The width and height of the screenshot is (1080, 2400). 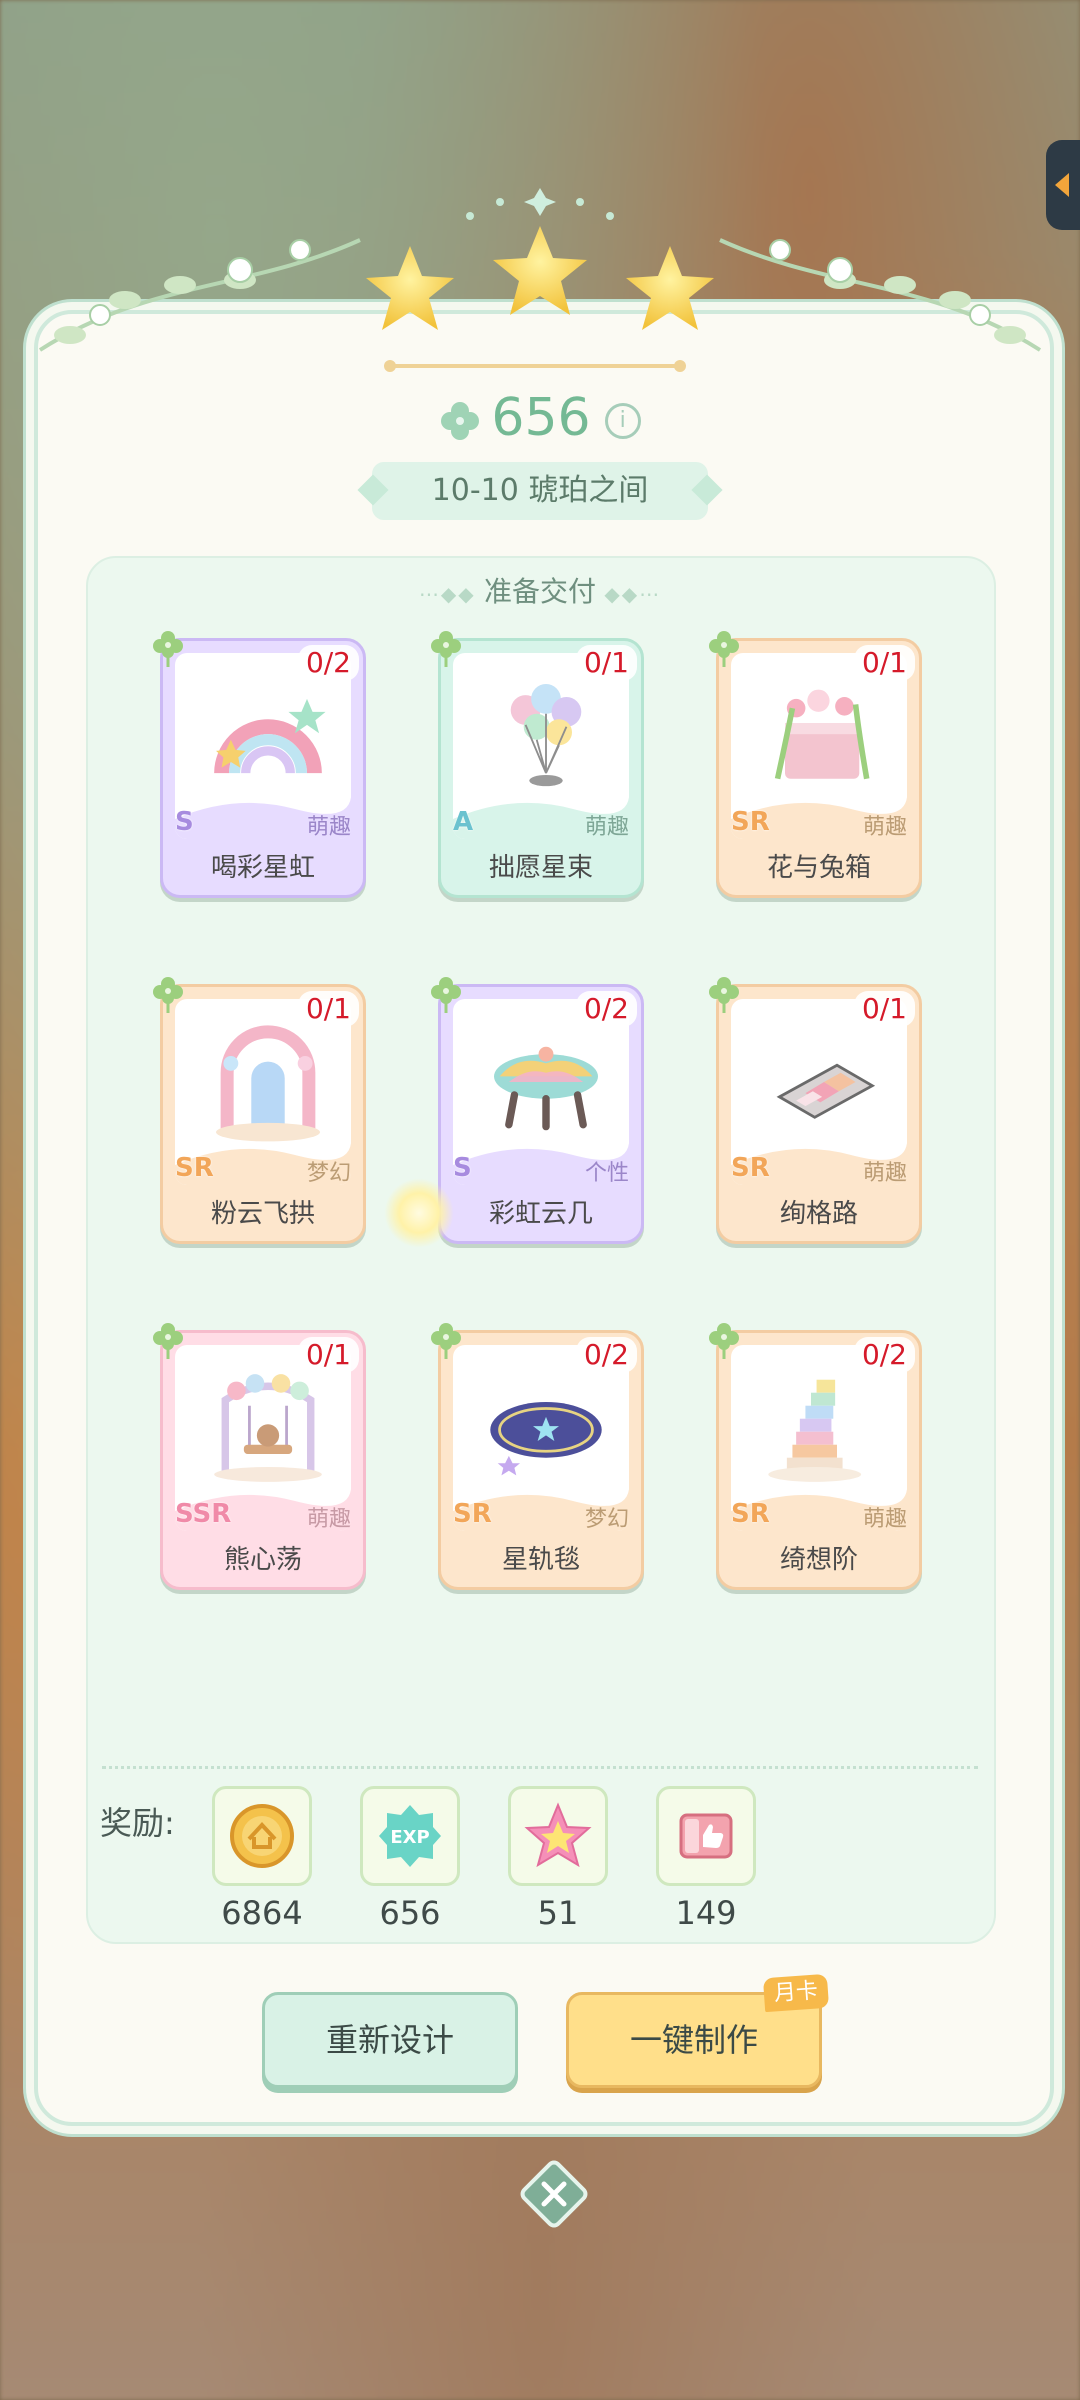 What do you see at coordinates (540, 1560) in the screenshot?
I see `item-name: 星轨毯` at bounding box center [540, 1560].